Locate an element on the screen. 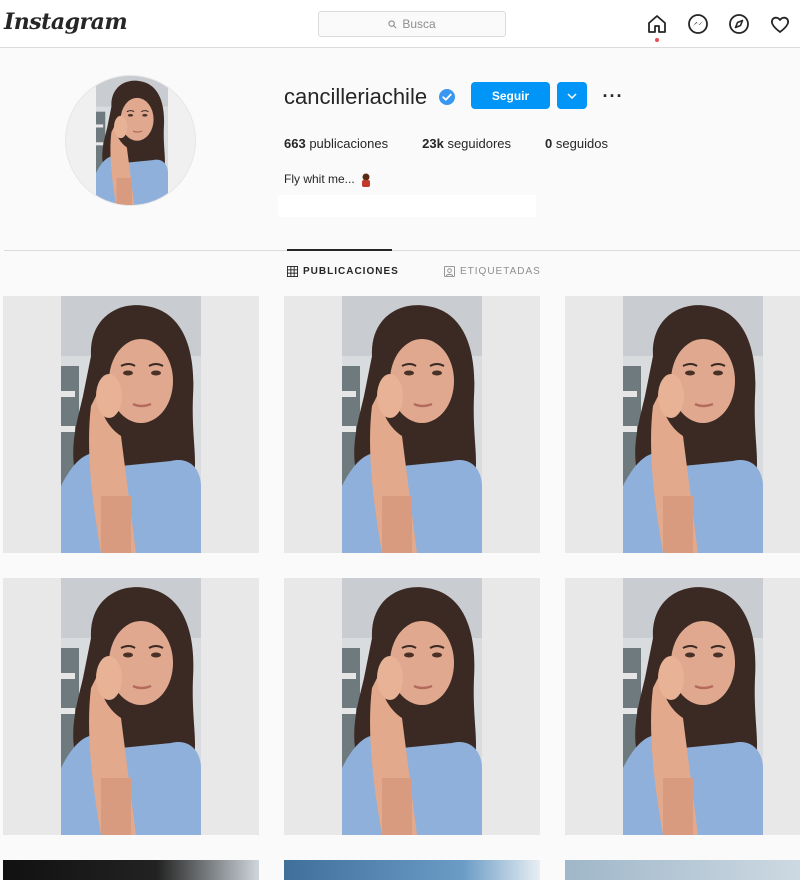  bio-link-redacted is located at coordinates (407, 206).